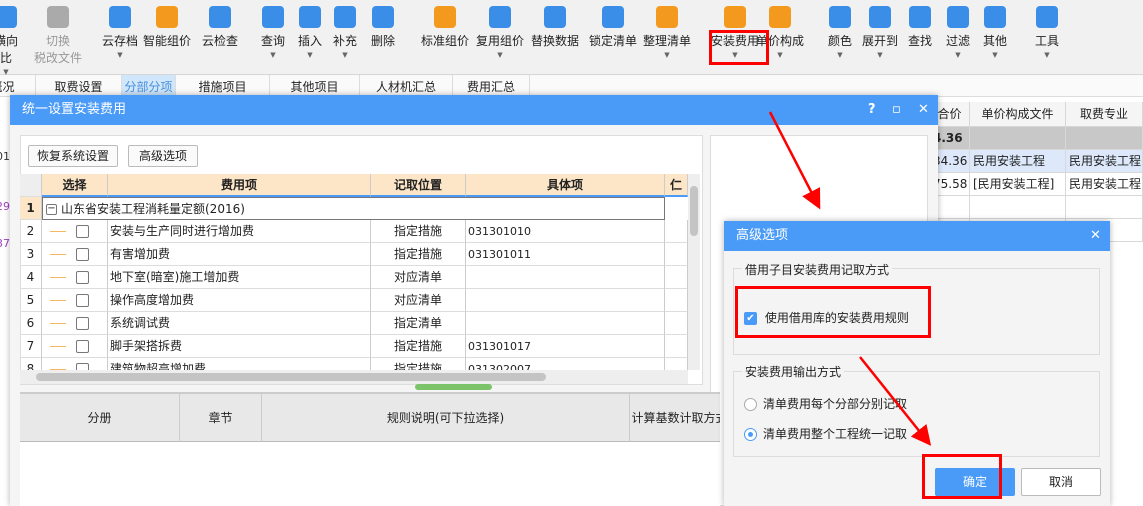  What do you see at coordinates (895, 401) in the screenshot?
I see `arrow-to-ok` at bounding box center [895, 401].